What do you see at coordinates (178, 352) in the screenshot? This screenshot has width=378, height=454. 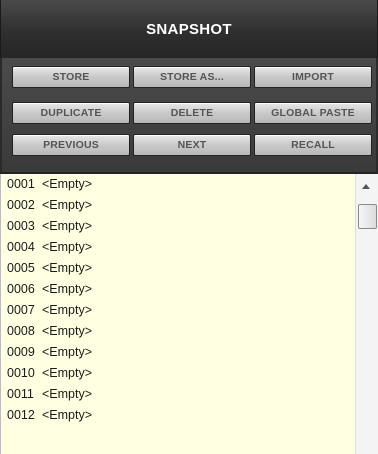 I see `list-item: 0009 <Empty>` at bounding box center [178, 352].